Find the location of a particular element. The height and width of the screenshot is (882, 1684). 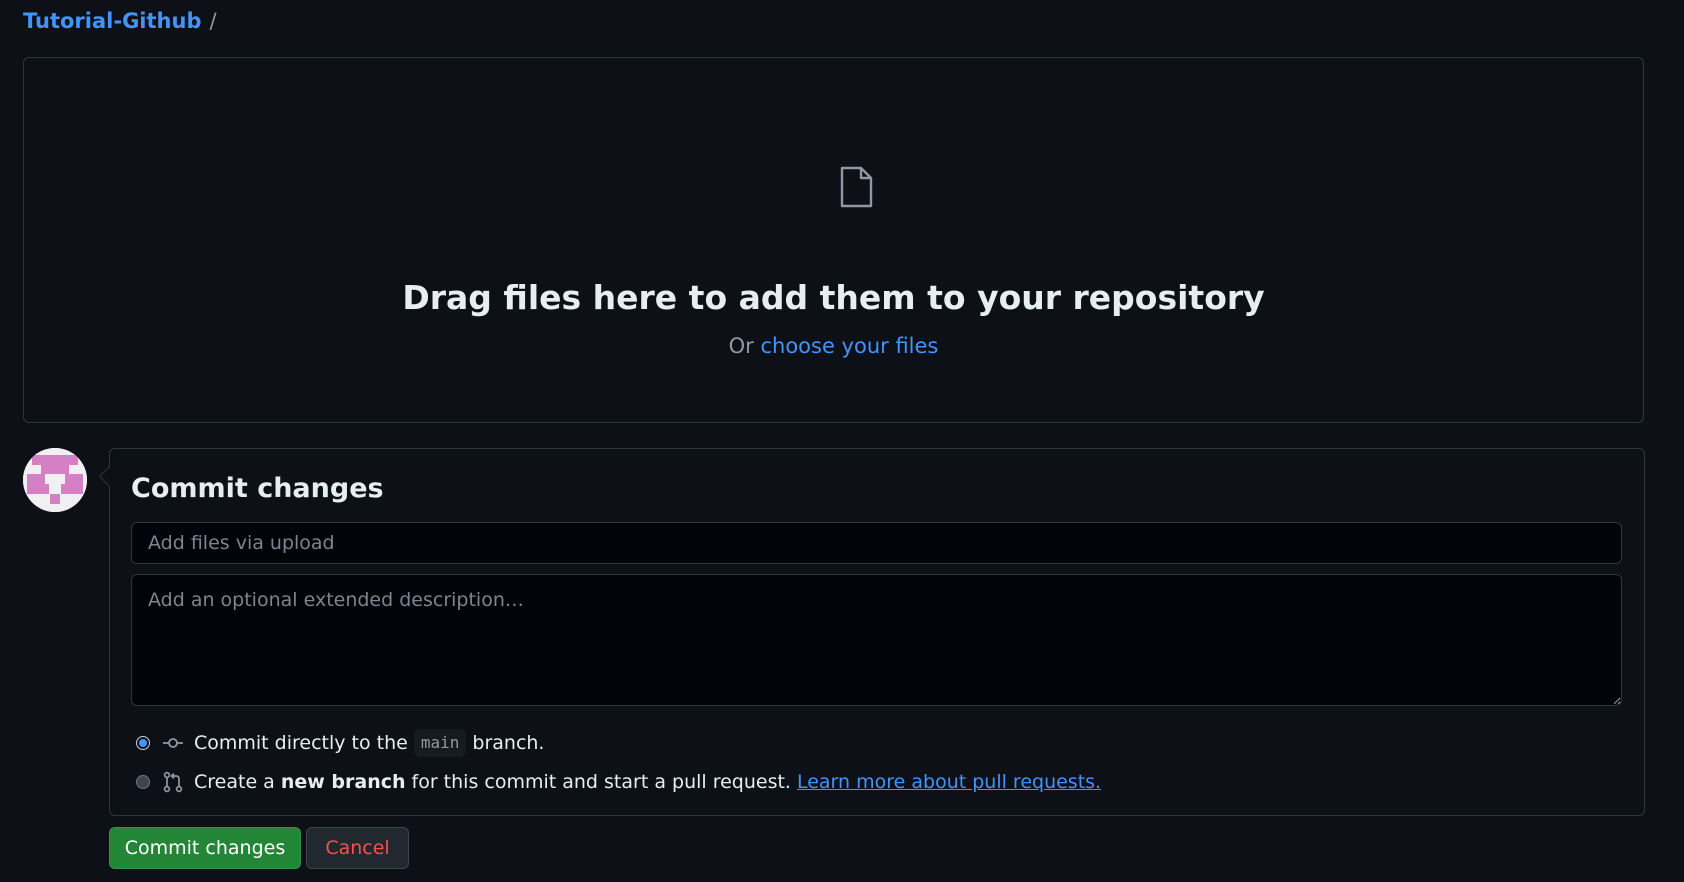

commit-panel-caret is located at coordinates (109, 476).